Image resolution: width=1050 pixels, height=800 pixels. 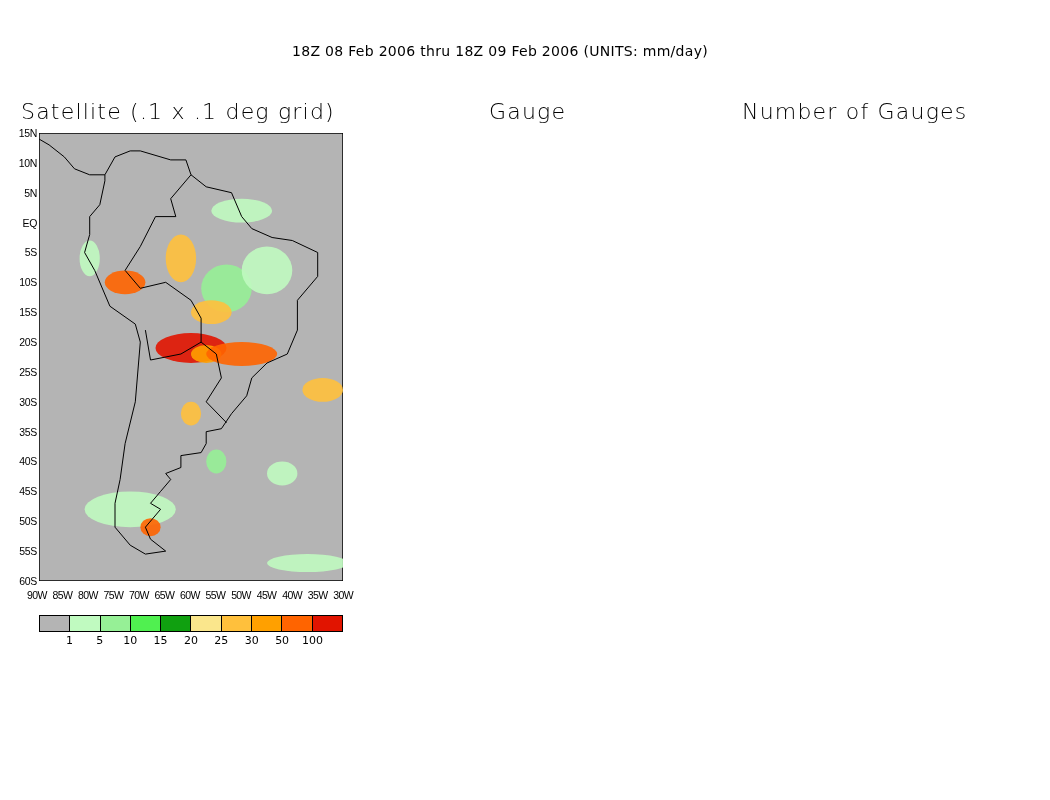 What do you see at coordinates (501, 50) in the screenshot?
I see `plot-title: 18Z 08 Feb 2006 thru 18Z 09 Feb 2006 (UNITS: mm/day)` at bounding box center [501, 50].